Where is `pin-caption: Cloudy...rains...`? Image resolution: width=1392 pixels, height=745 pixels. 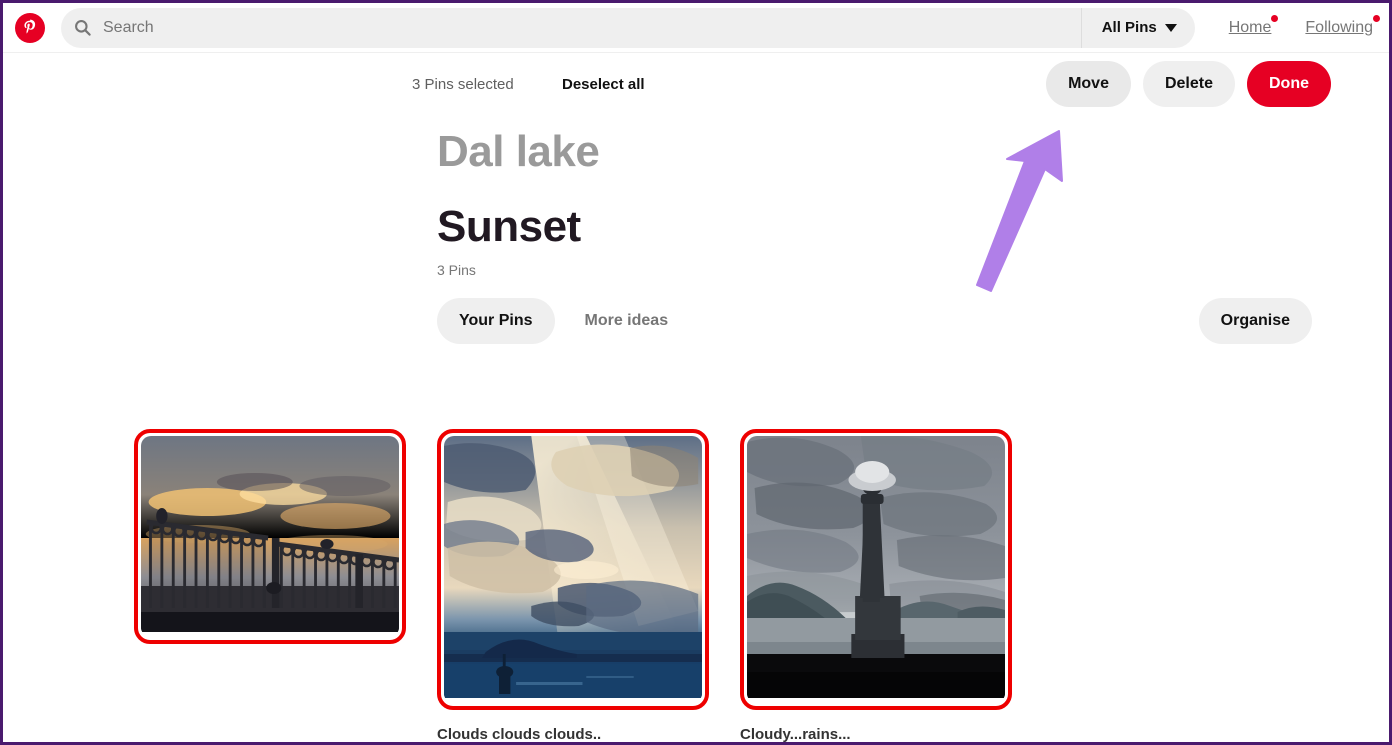 pin-caption: Cloudy...rains... is located at coordinates (795, 734).